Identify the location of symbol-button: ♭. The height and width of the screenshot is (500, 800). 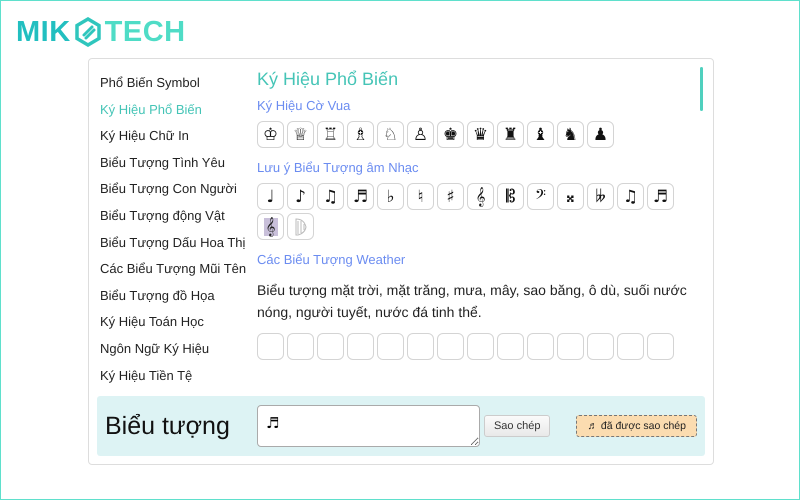
(390, 196).